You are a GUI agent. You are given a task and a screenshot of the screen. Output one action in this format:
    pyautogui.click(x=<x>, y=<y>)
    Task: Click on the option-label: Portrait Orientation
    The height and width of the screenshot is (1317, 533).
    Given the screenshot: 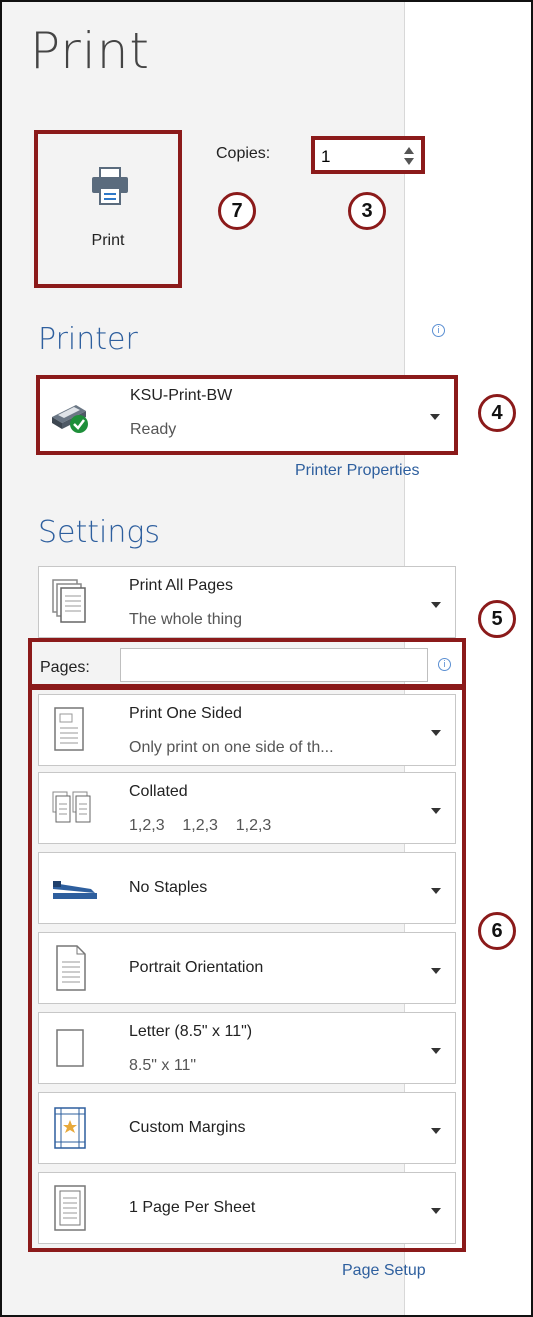 What is the action you would take?
    pyautogui.click(x=196, y=967)
    